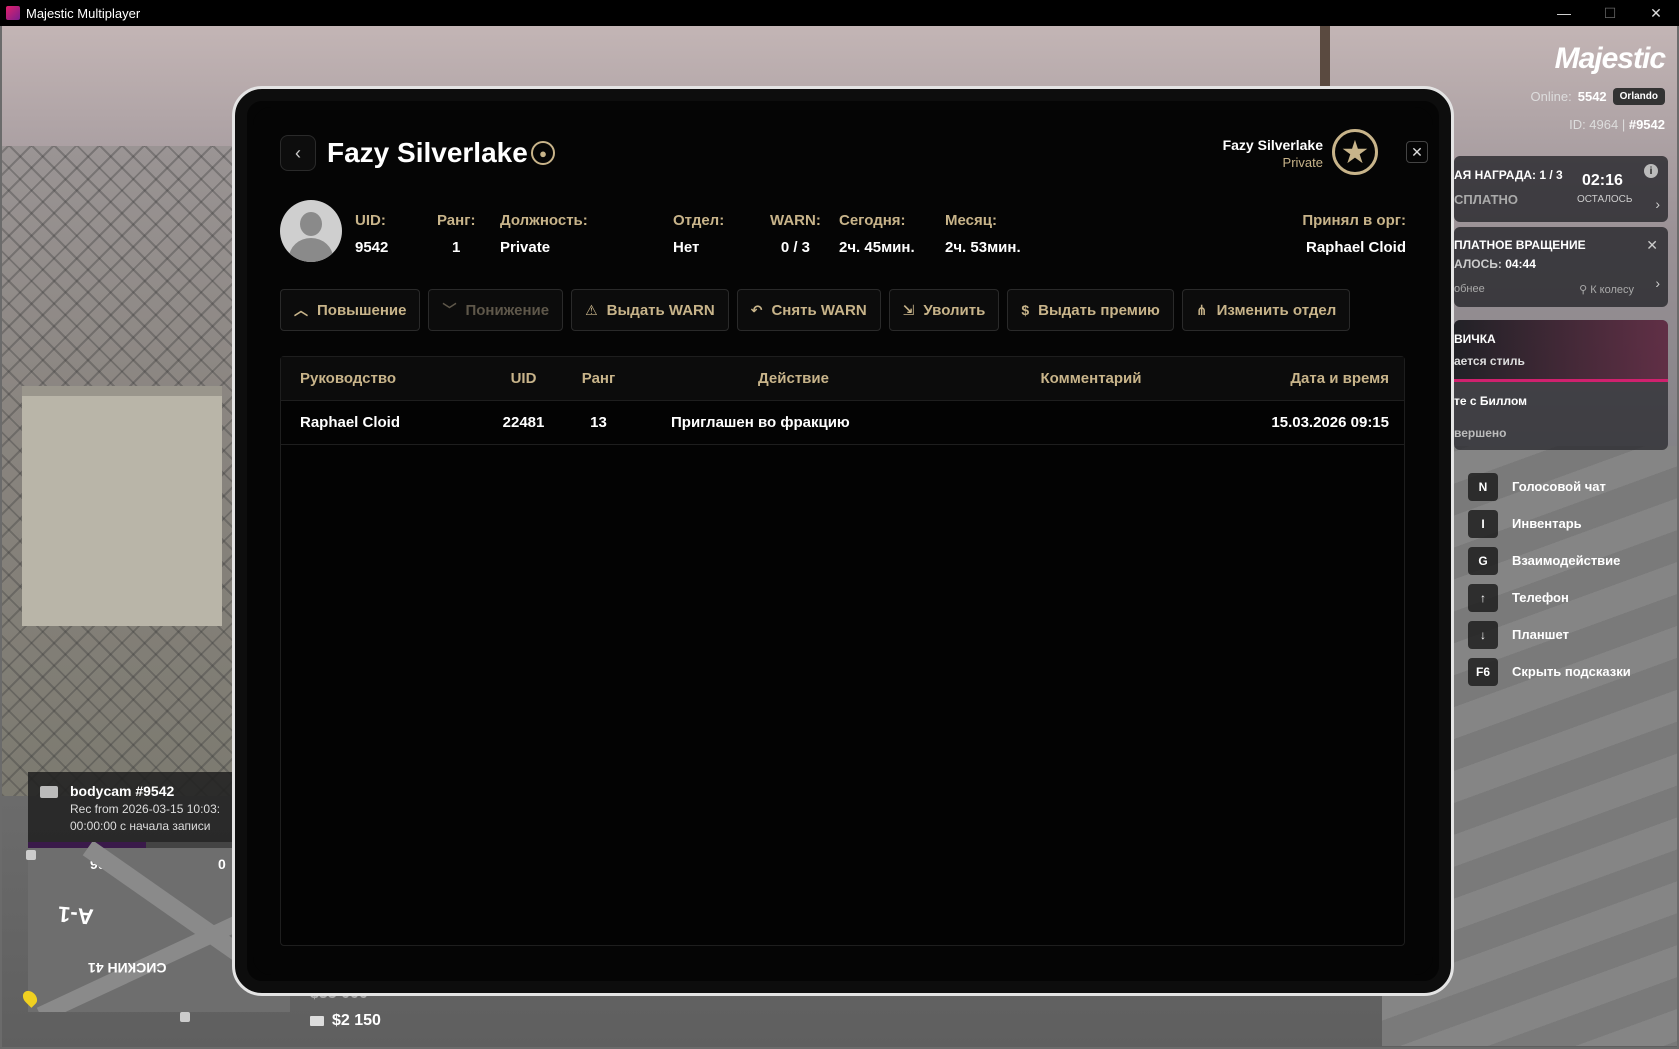 Image resolution: width=1679 pixels, height=1049 pixels. Describe the element at coordinates (222, 864) in the screenshot. I see `compass-heading: 0` at that location.